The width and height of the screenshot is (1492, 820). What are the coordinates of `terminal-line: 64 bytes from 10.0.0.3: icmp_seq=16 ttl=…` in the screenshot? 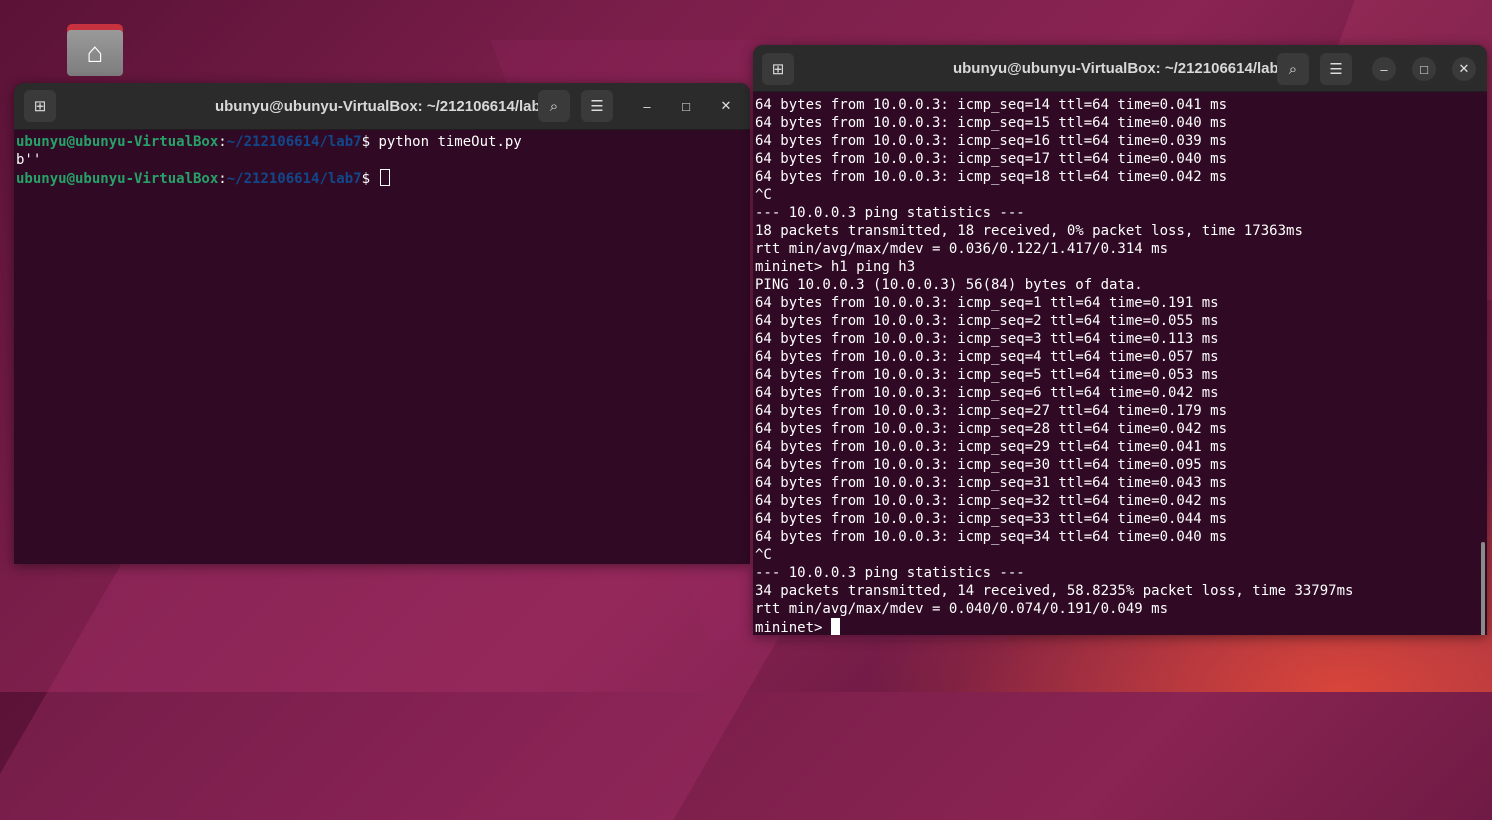 It's located at (991, 141).